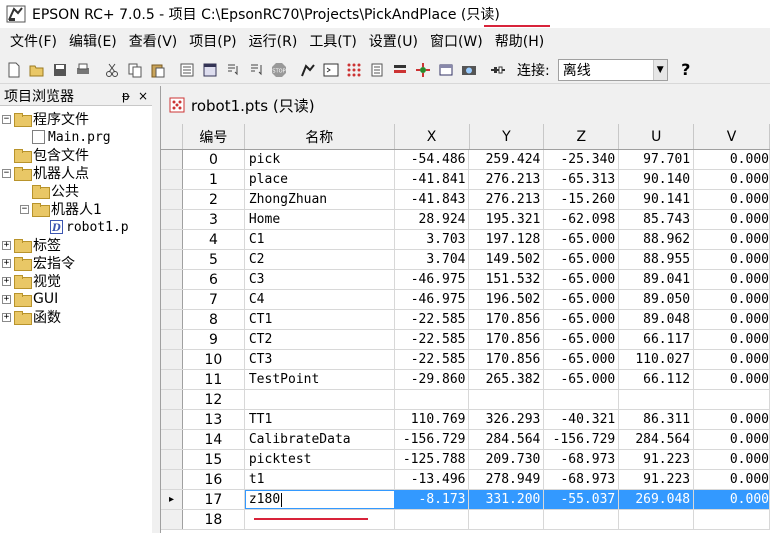 The height and width of the screenshot is (533, 770). I want to click on cell-number: 7, so click(214, 299).